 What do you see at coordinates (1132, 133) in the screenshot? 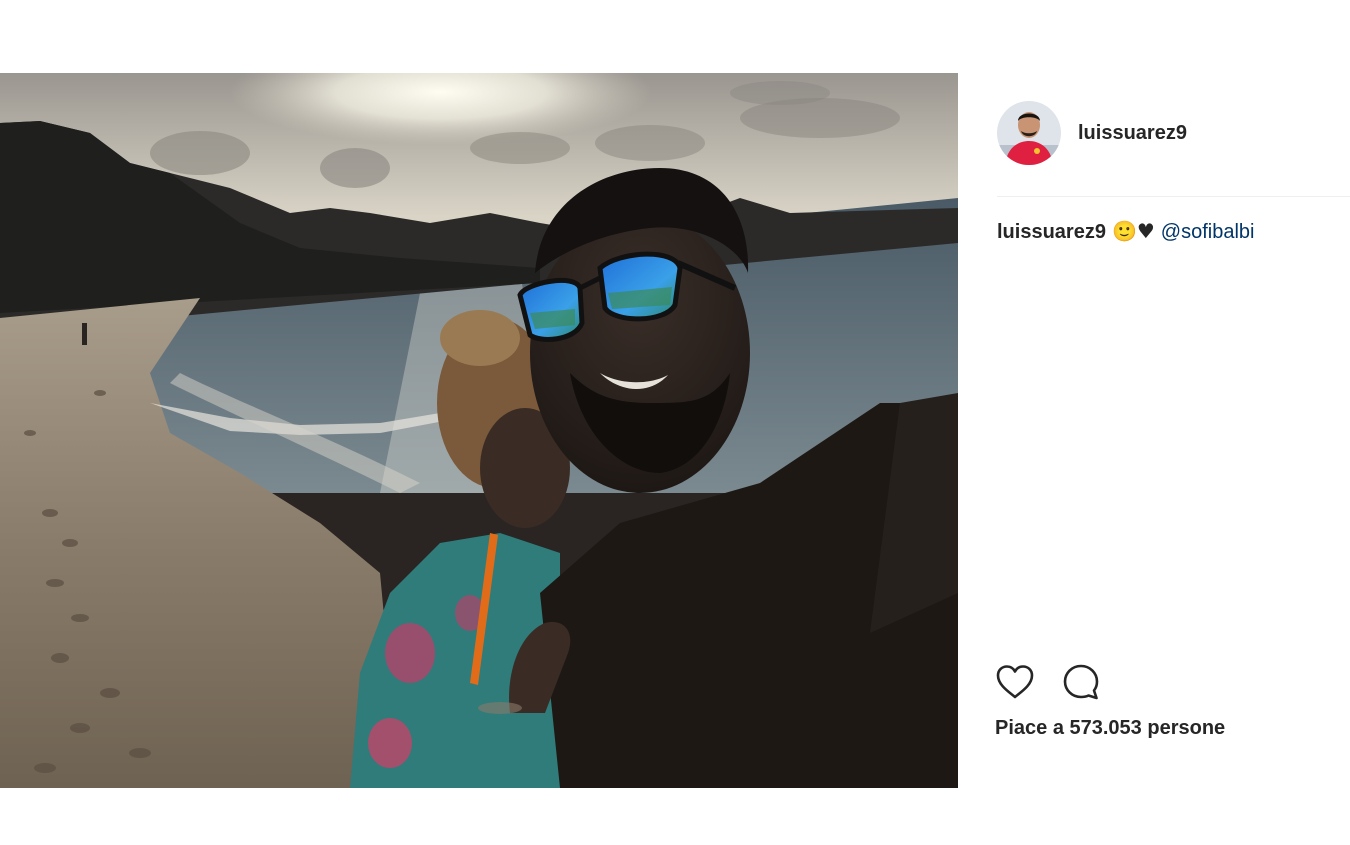
I see `post-author-username: luissuarez9` at bounding box center [1132, 133].